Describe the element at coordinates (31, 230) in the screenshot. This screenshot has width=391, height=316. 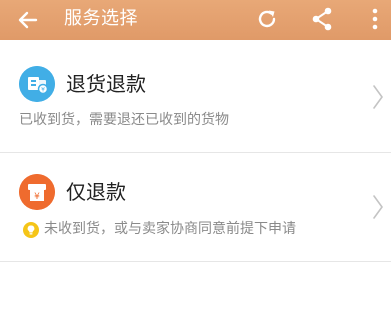
I see `lightbulb-icon` at that location.